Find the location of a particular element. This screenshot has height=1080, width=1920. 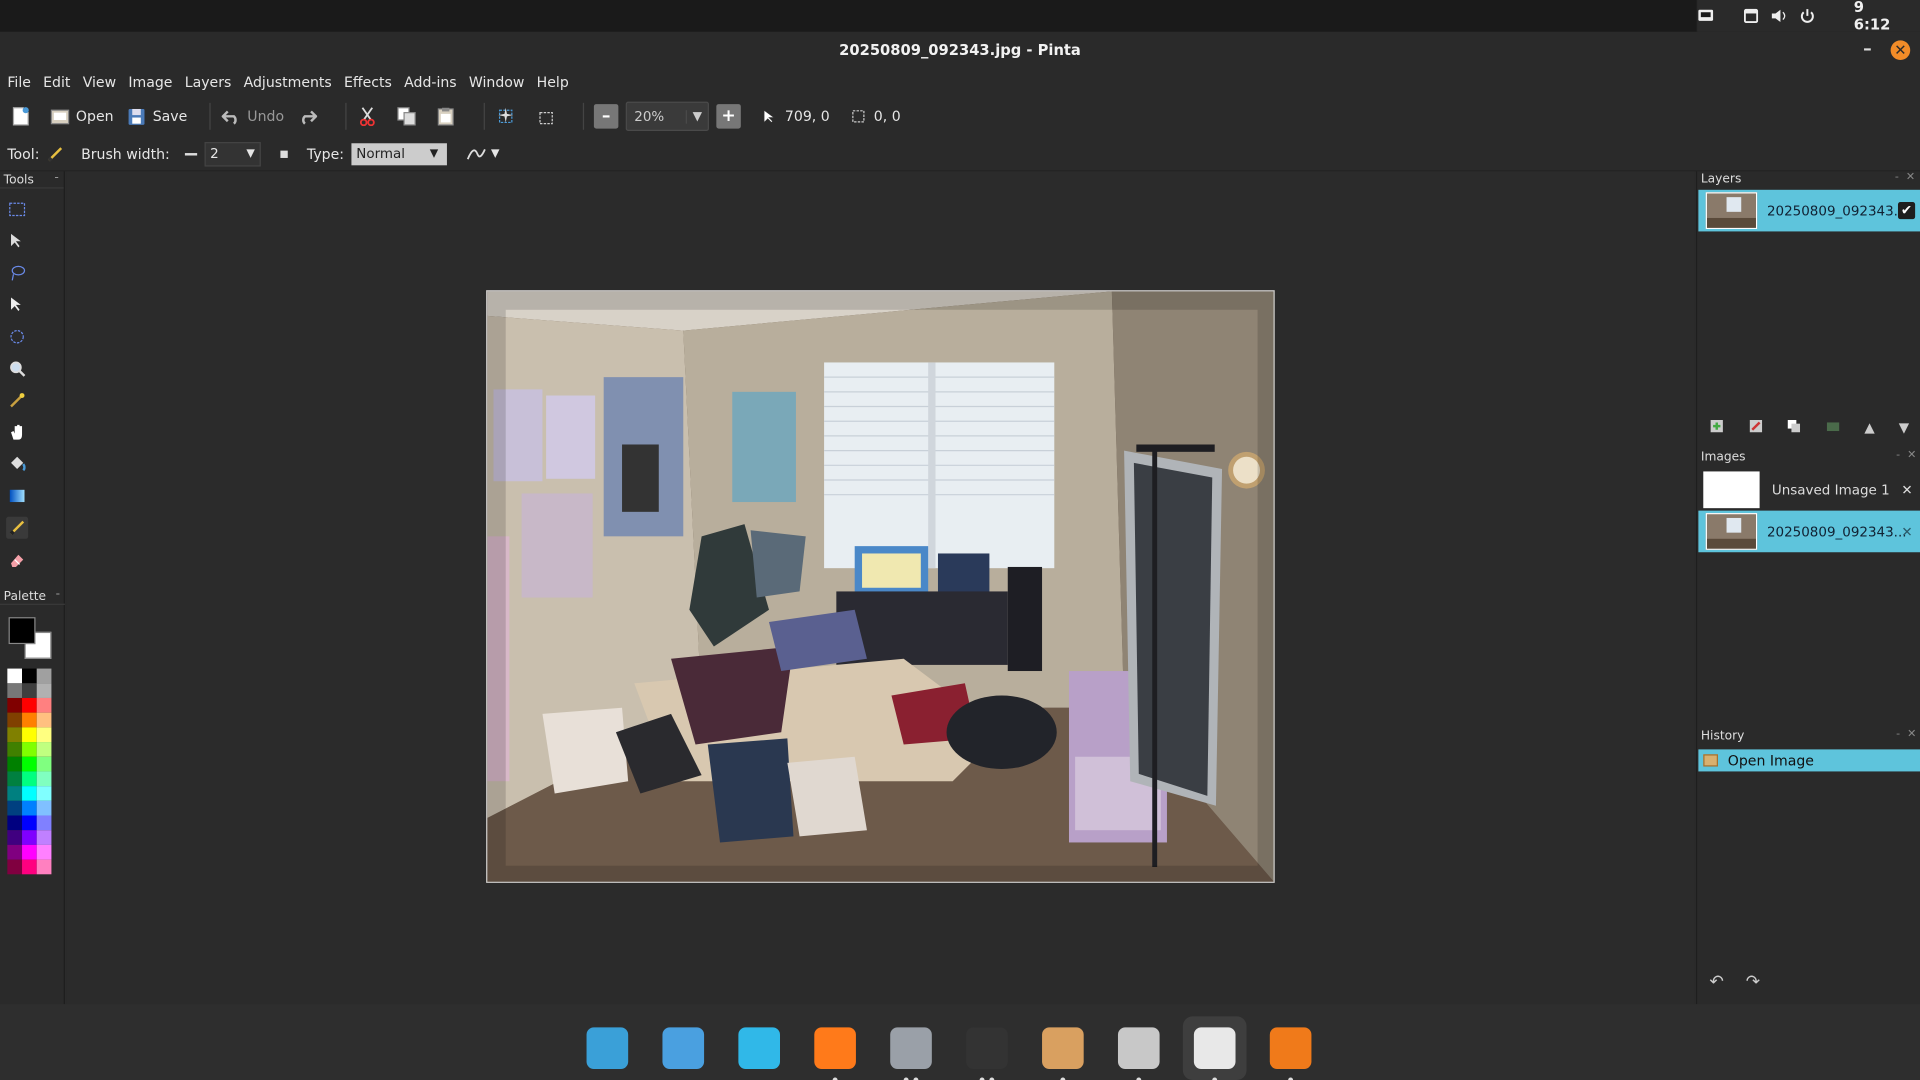

menu-adjustments: Adjustments is located at coordinates (288, 81).